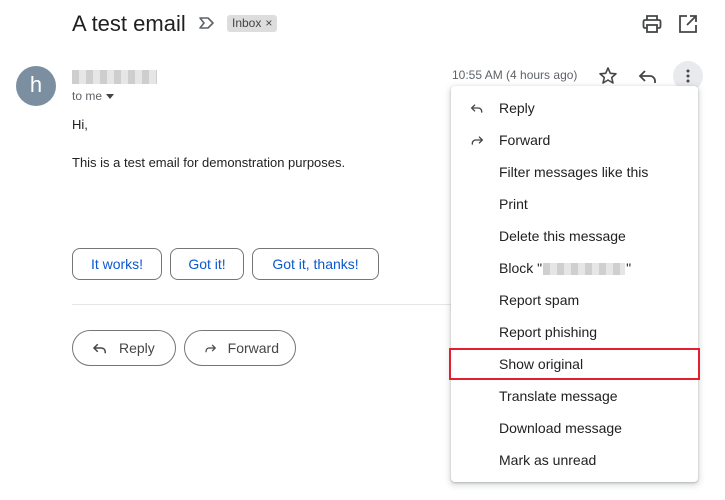 This screenshot has height=500, width=725. Describe the element at coordinates (539, 300) in the screenshot. I see `menu-item-label: Report spam` at that location.